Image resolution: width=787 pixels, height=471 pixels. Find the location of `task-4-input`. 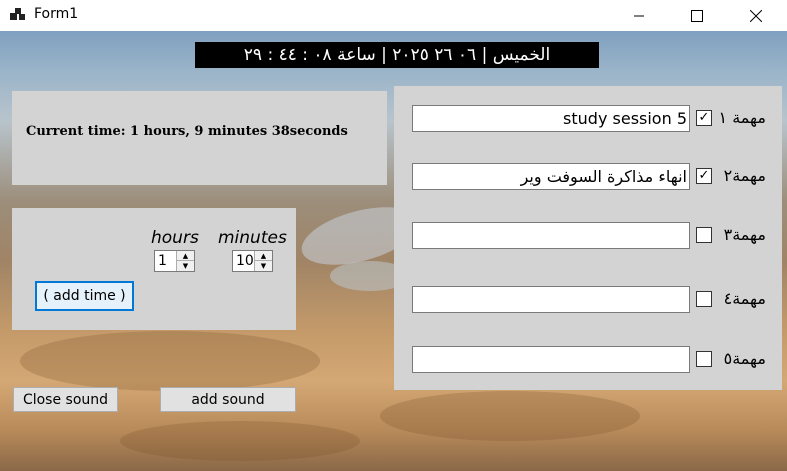

task-4-input is located at coordinates (551, 299).